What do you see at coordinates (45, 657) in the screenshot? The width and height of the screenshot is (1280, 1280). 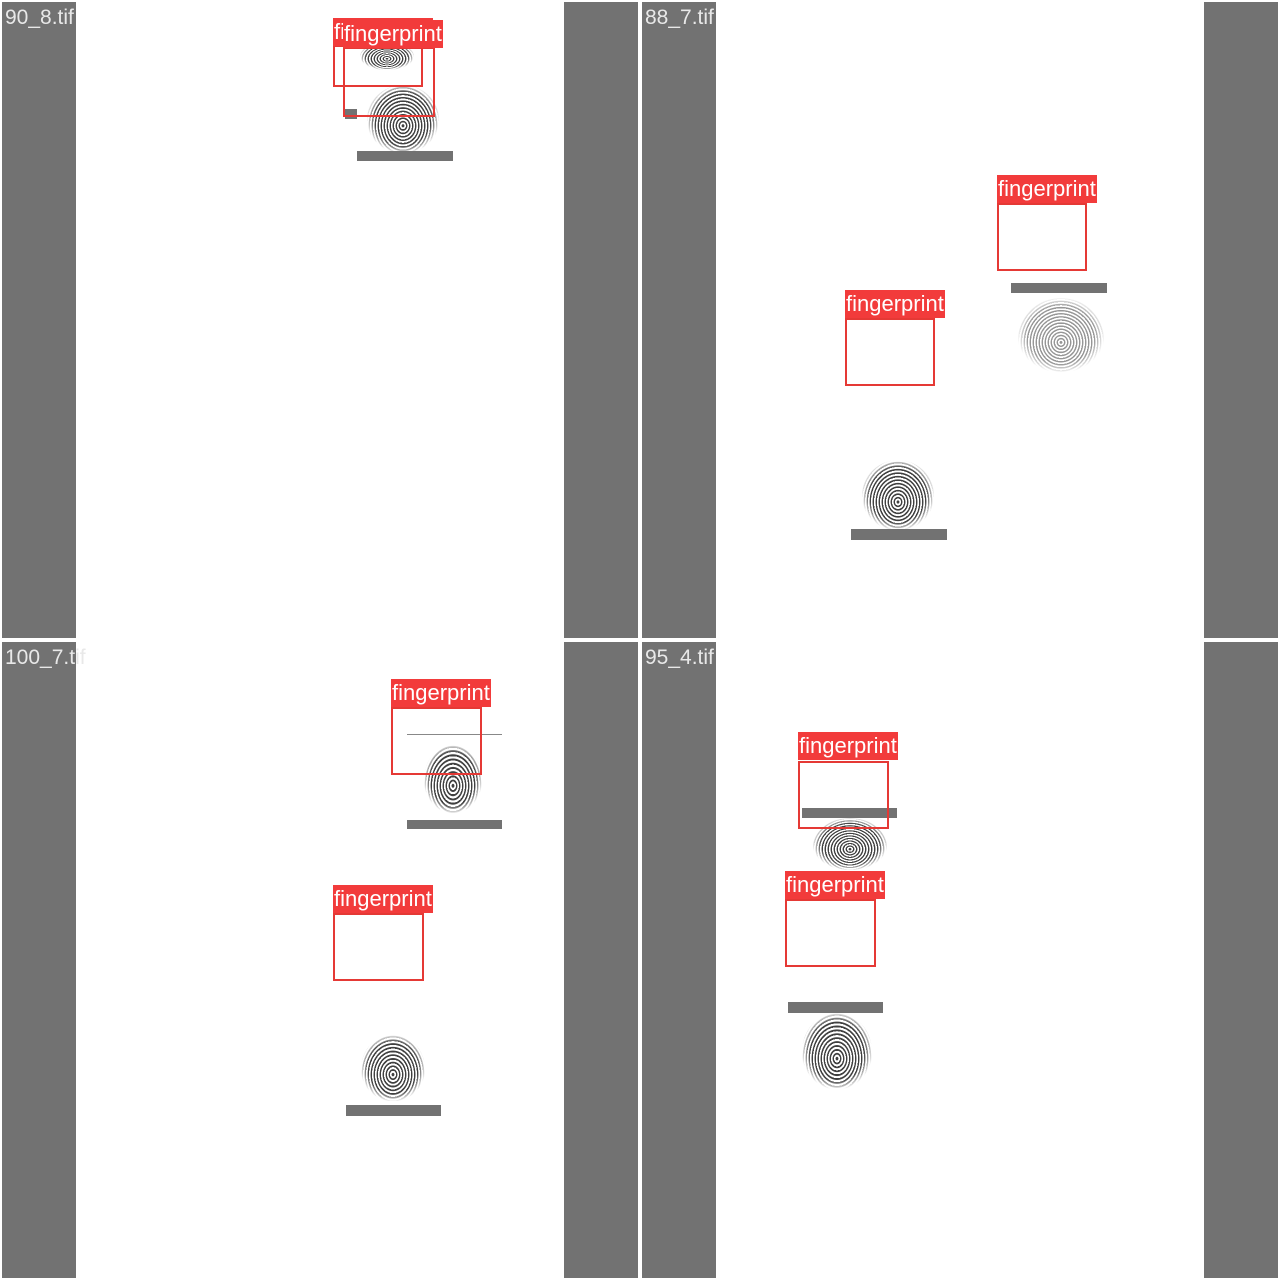 I see `tile-filename: 100_7.tif` at bounding box center [45, 657].